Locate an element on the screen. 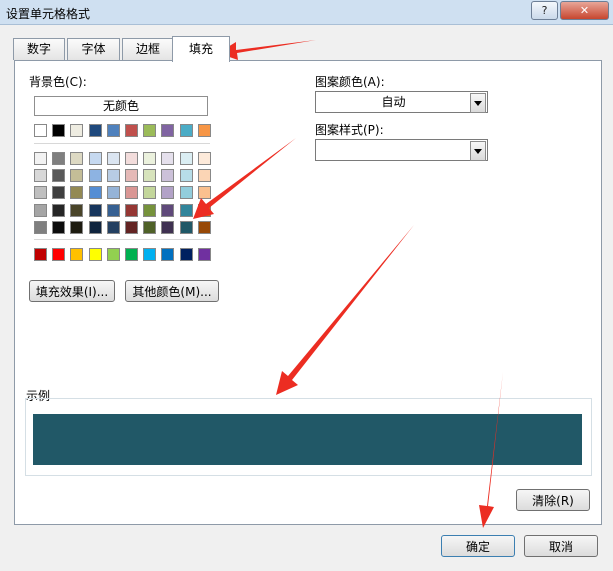  pattern-style-select is located at coordinates (401, 150).